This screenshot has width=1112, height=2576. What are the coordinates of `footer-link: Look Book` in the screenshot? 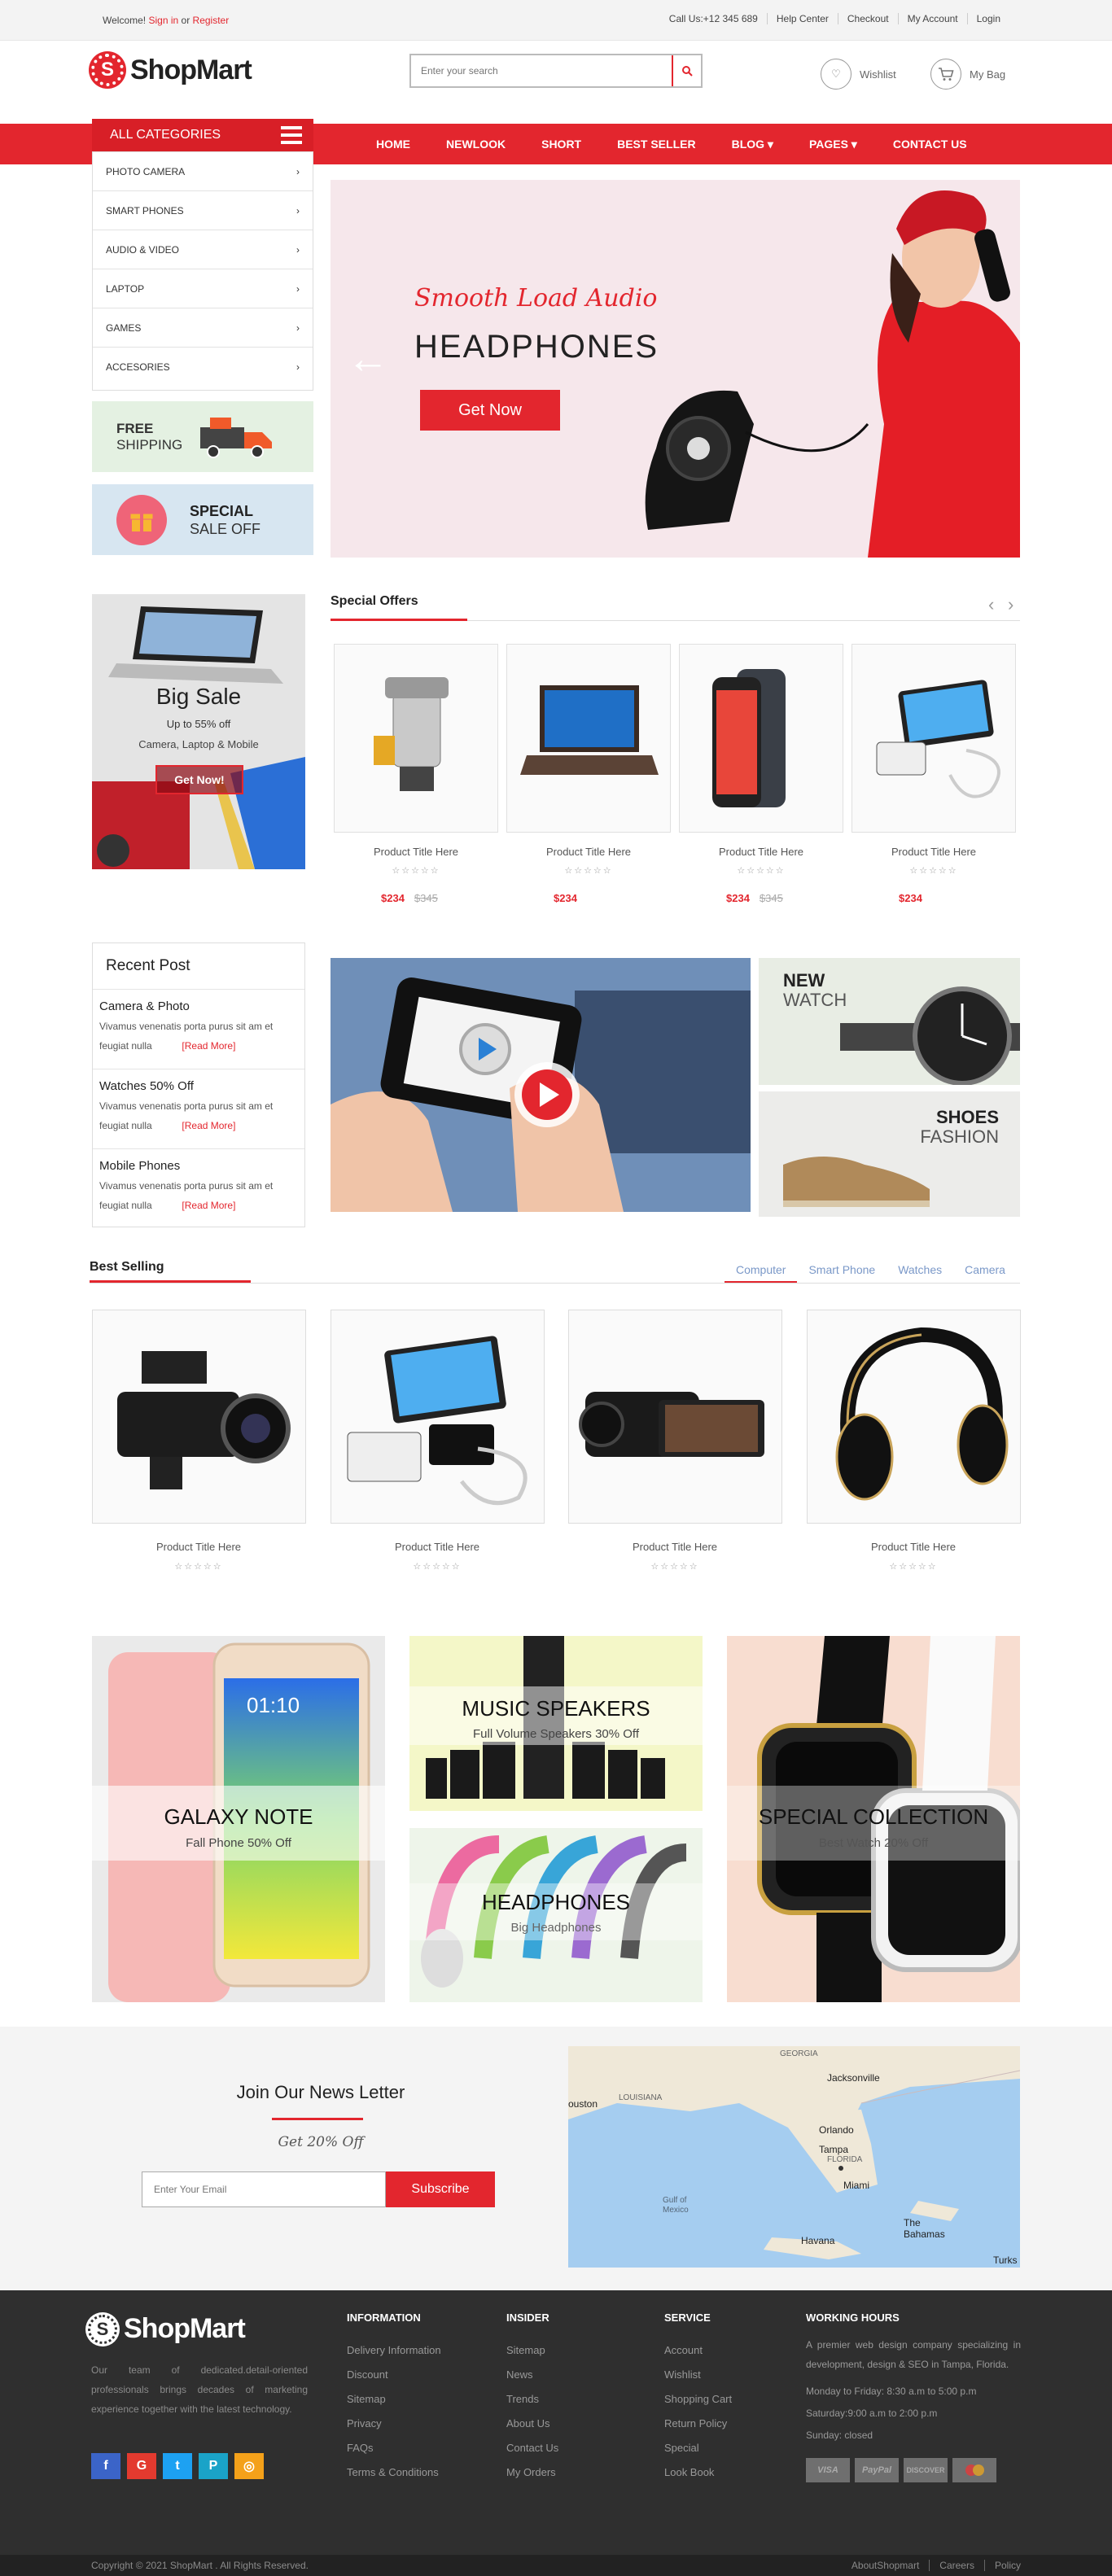 It's located at (698, 2472).